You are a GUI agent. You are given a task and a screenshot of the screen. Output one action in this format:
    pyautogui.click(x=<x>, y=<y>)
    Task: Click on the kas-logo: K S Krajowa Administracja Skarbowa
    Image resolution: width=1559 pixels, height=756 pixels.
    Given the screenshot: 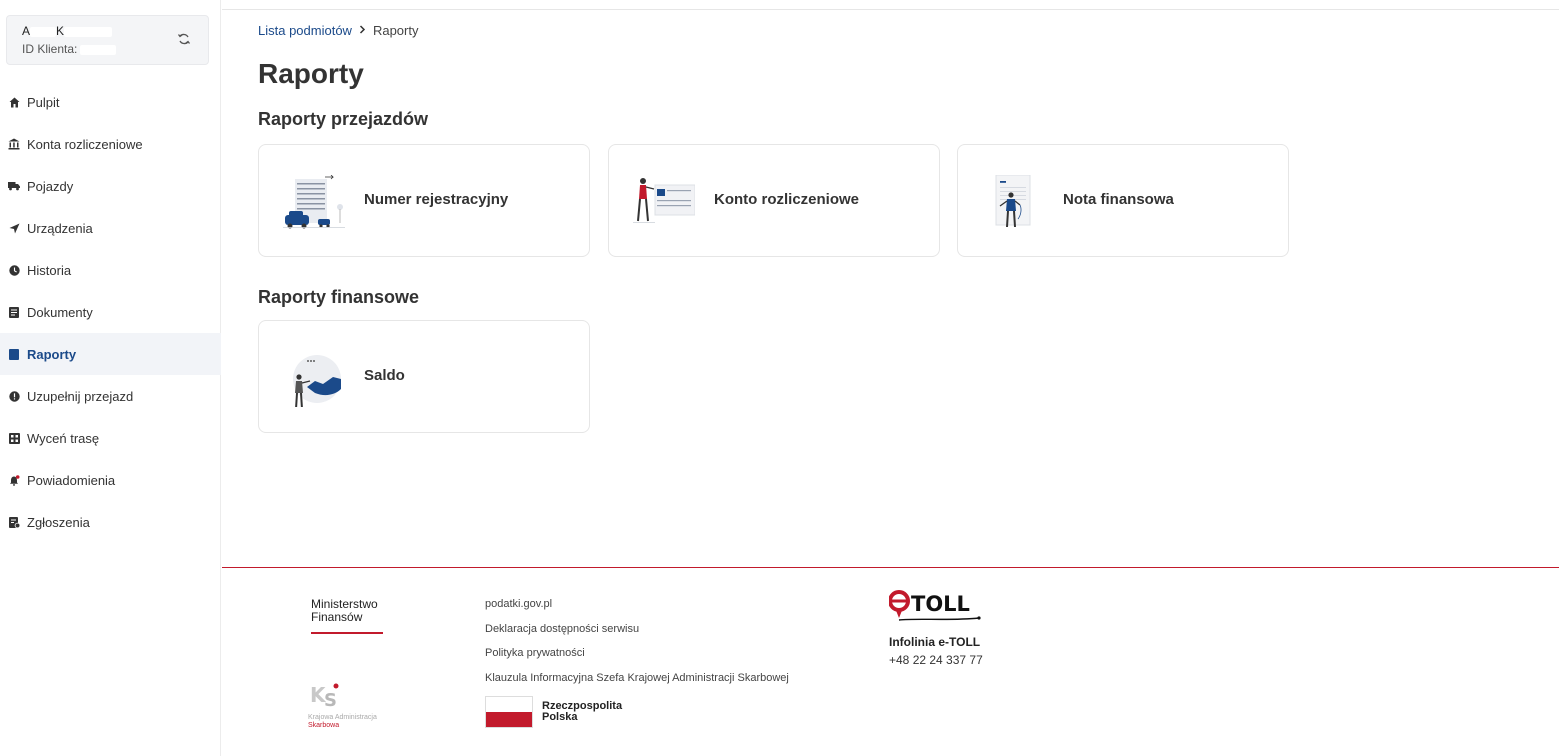 What is the action you would take?
    pyautogui.click(x=348, y=704)
    